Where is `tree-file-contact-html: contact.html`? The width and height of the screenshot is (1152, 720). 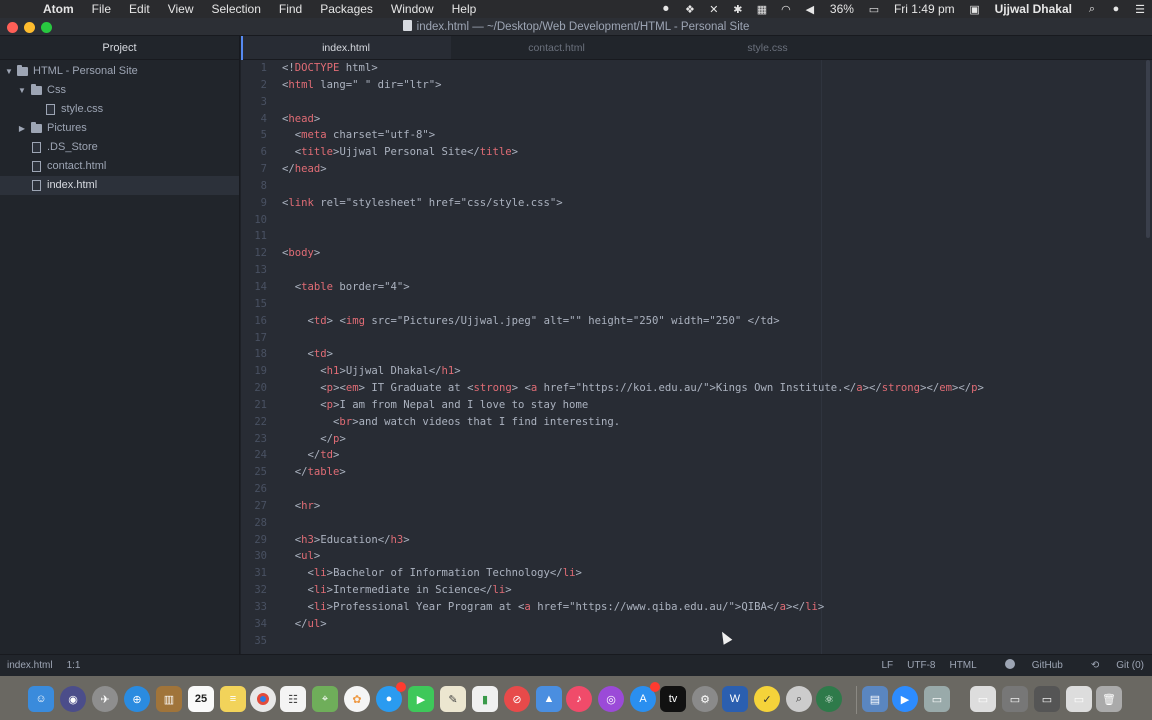
tree-file-contact-html: contact.html is located at coordinates (119, 166).